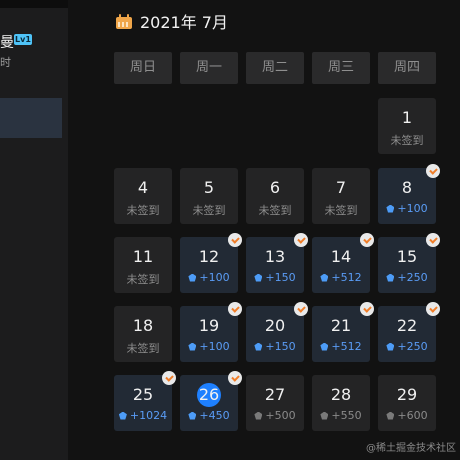 Image resolution: width=460 pixels, height=460 pixels. I want to click on sidebar-active-item, so click(31, 118).